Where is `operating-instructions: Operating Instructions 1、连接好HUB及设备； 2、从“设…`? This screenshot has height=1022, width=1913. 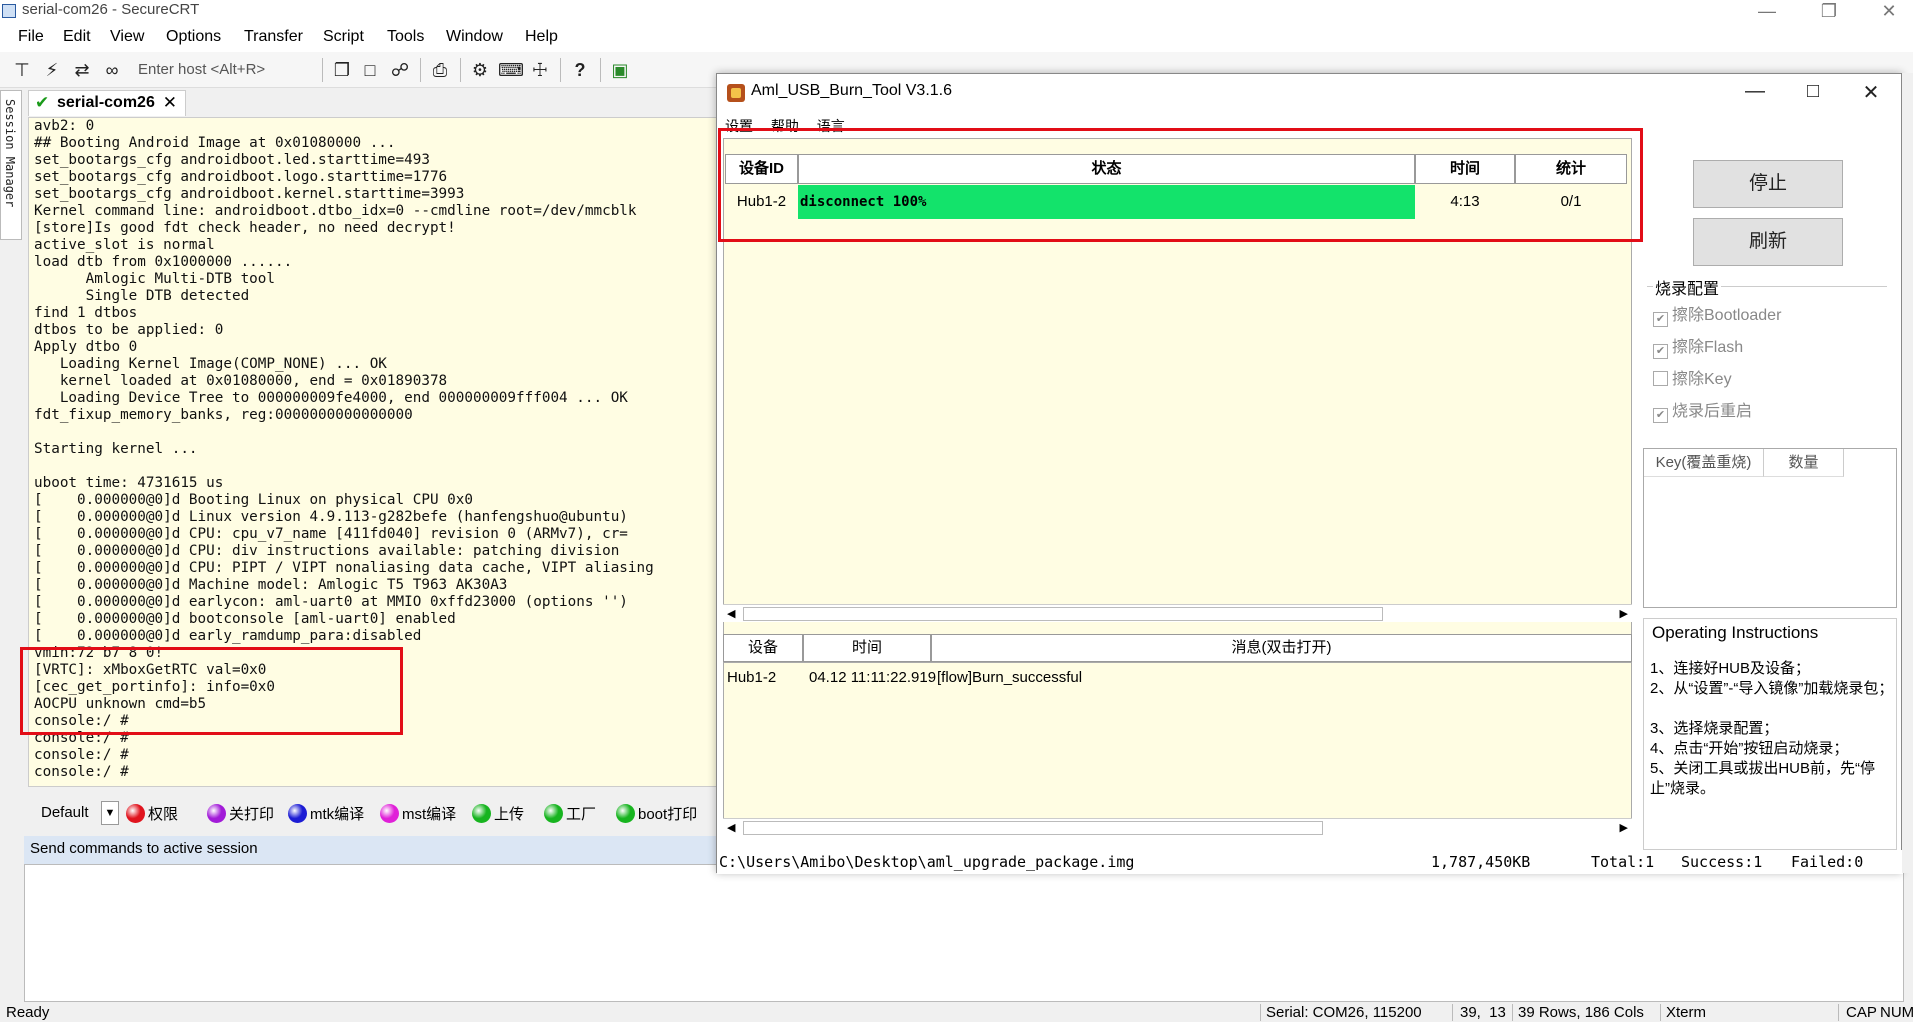 operating-instructions: Operating Instructions 1、连接好HUB及设备； 2、从“设… is located at coordinates (1770, 734).